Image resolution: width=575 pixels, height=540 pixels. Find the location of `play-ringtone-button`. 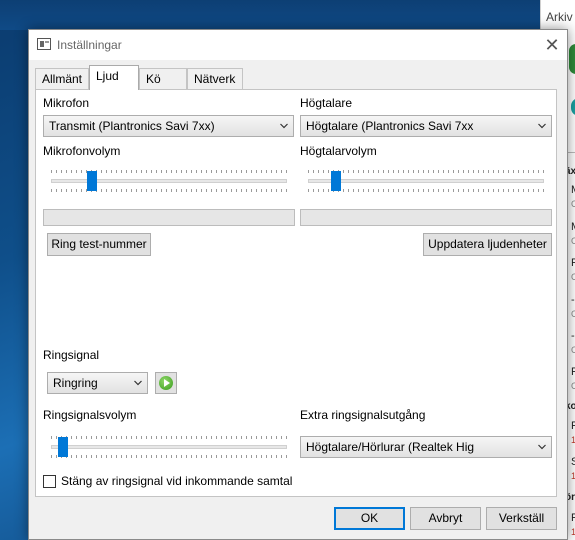

play-ringtone-button is located at coordinates (166, 383).